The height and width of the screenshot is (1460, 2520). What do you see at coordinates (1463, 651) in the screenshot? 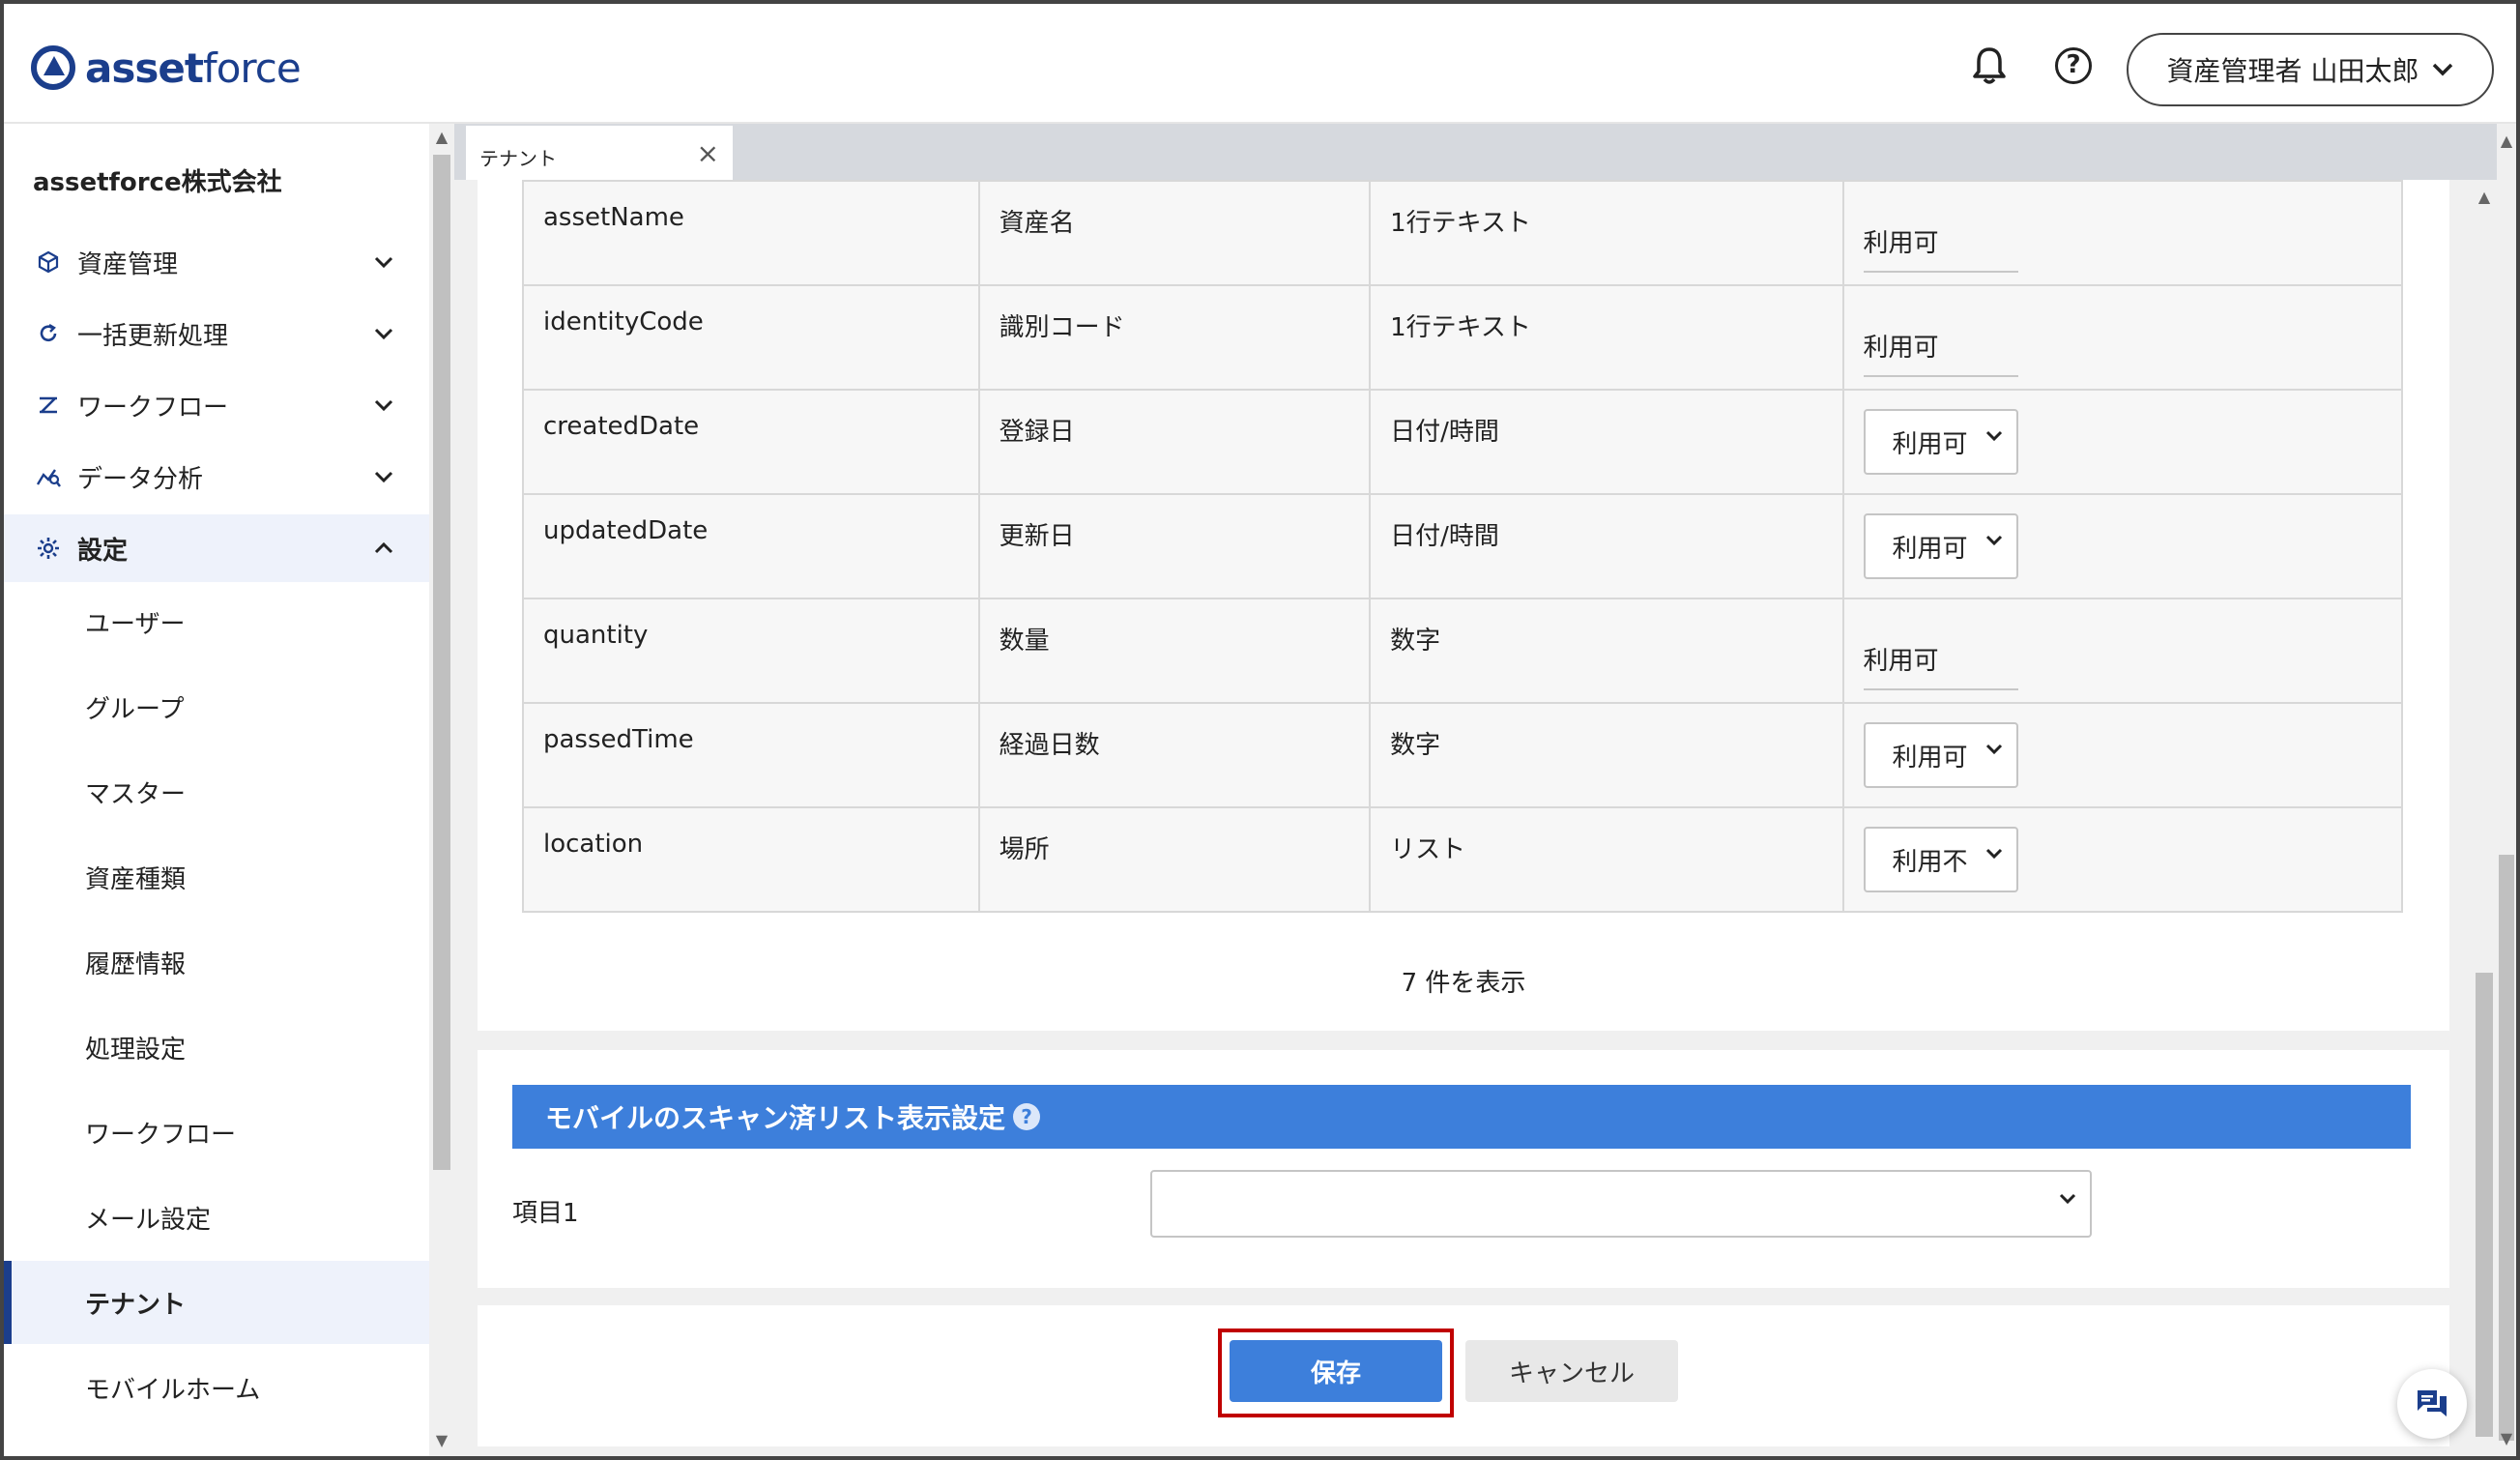
I see `table-row: quantity 数量 数字 利用可` at bounding box center [1463, 651].